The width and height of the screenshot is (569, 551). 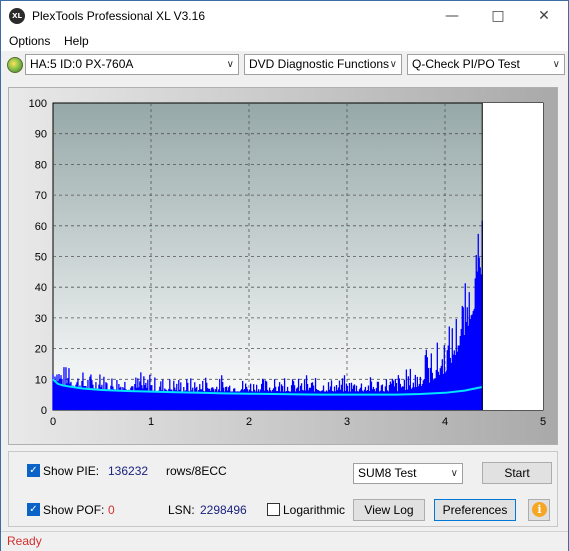 I want to click on menu-help: Help, so click(x=76, y=41).